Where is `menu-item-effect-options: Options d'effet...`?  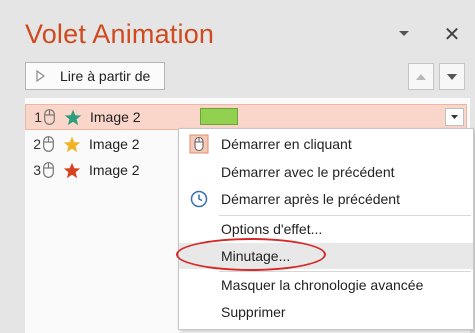 menu-item-effect-options: Options d'effet... is located at coordinates (326, 229).